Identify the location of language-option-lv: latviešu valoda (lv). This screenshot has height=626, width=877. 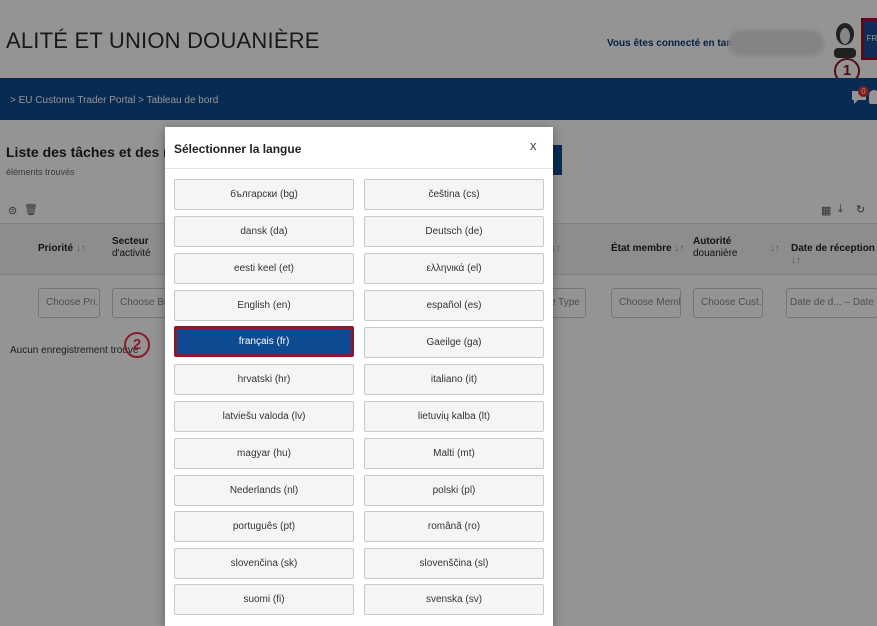
(264, 416).